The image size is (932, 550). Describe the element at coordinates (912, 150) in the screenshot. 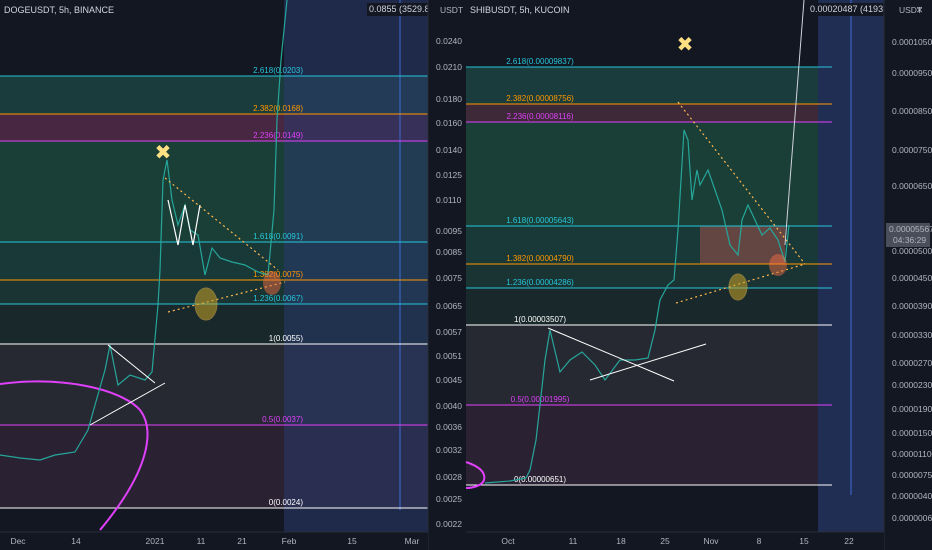

I see `y-tick-label: 0.00007500` at that location.